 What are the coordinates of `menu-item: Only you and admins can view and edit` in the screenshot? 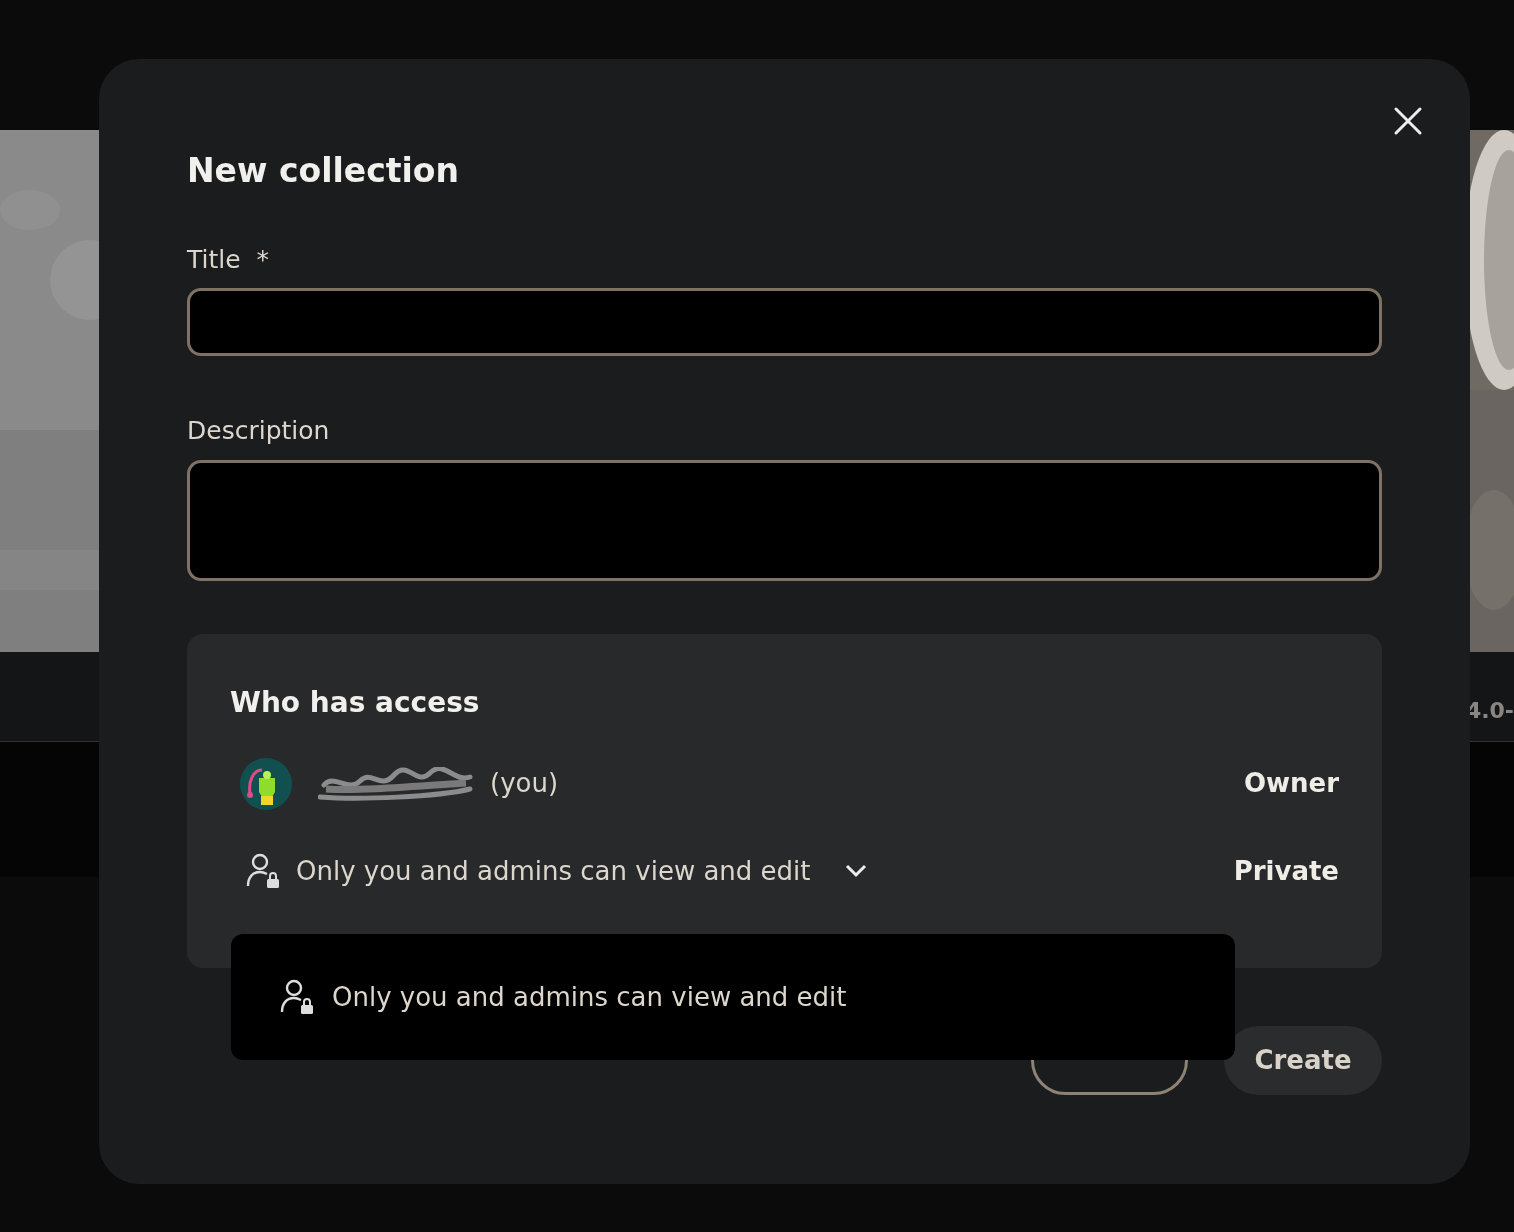 It's located at (563, 997).